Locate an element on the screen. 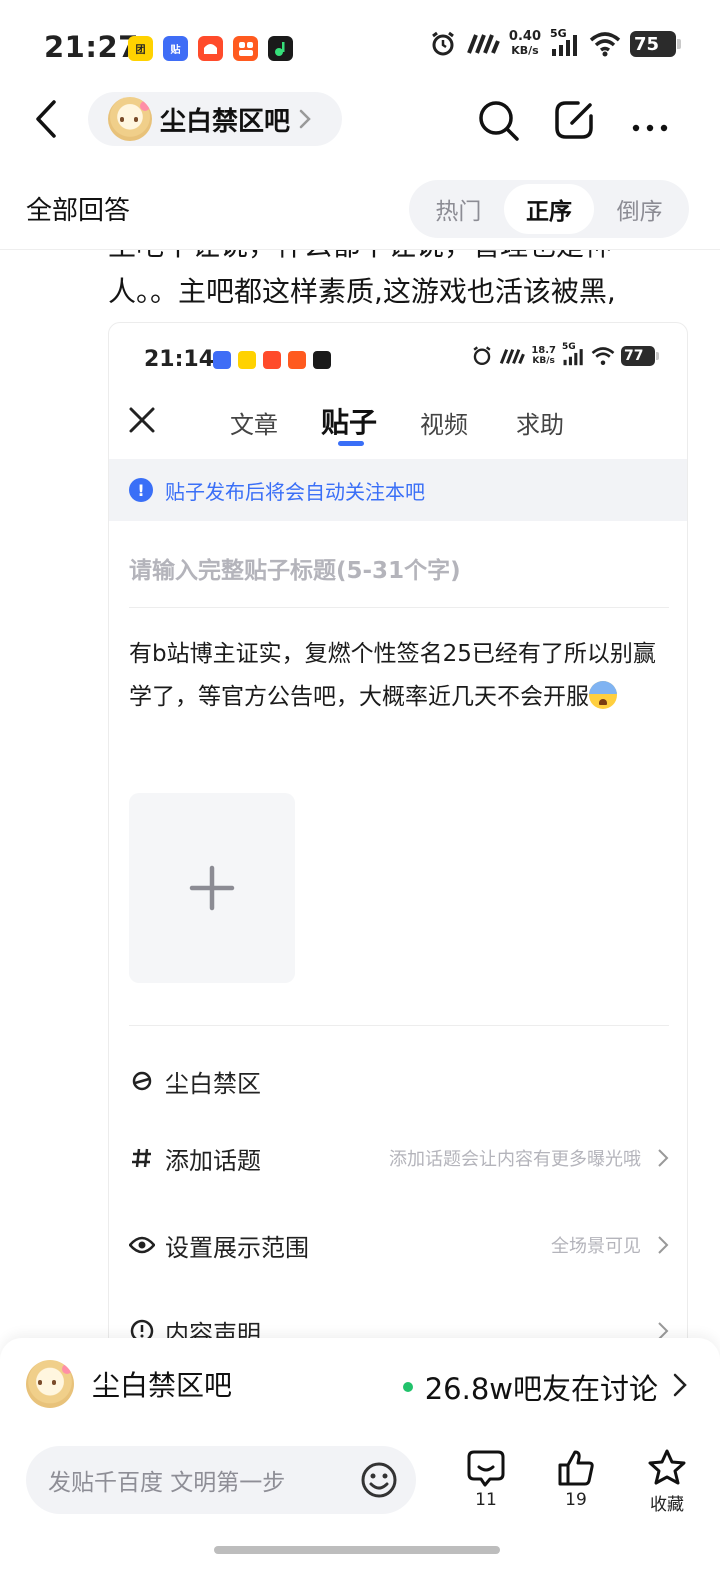 Image resolution: width=720 pixels, height=1584 pixels. title-placeholder: 请输入完整贴子标题(5-31个字) is located at coordinates (295, 571).